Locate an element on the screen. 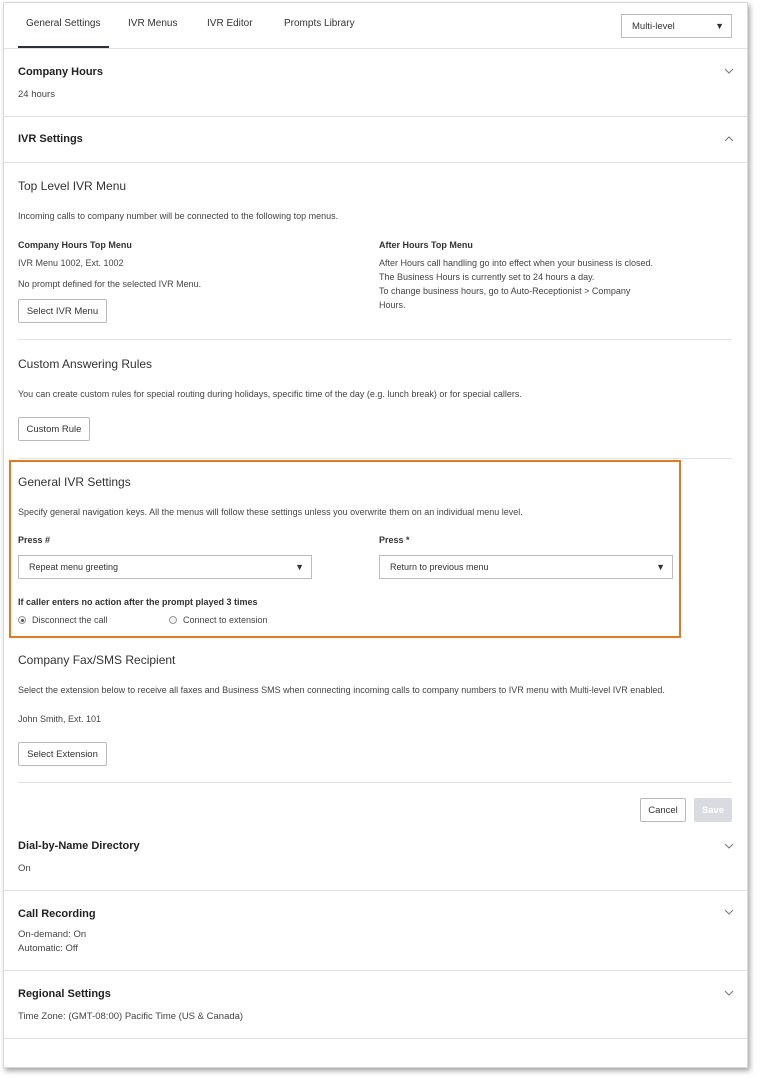 This screenshot has width=764, height=1084. dial-by-name-title: Dial-by-Name Directory is located at coordinates (79, 846).